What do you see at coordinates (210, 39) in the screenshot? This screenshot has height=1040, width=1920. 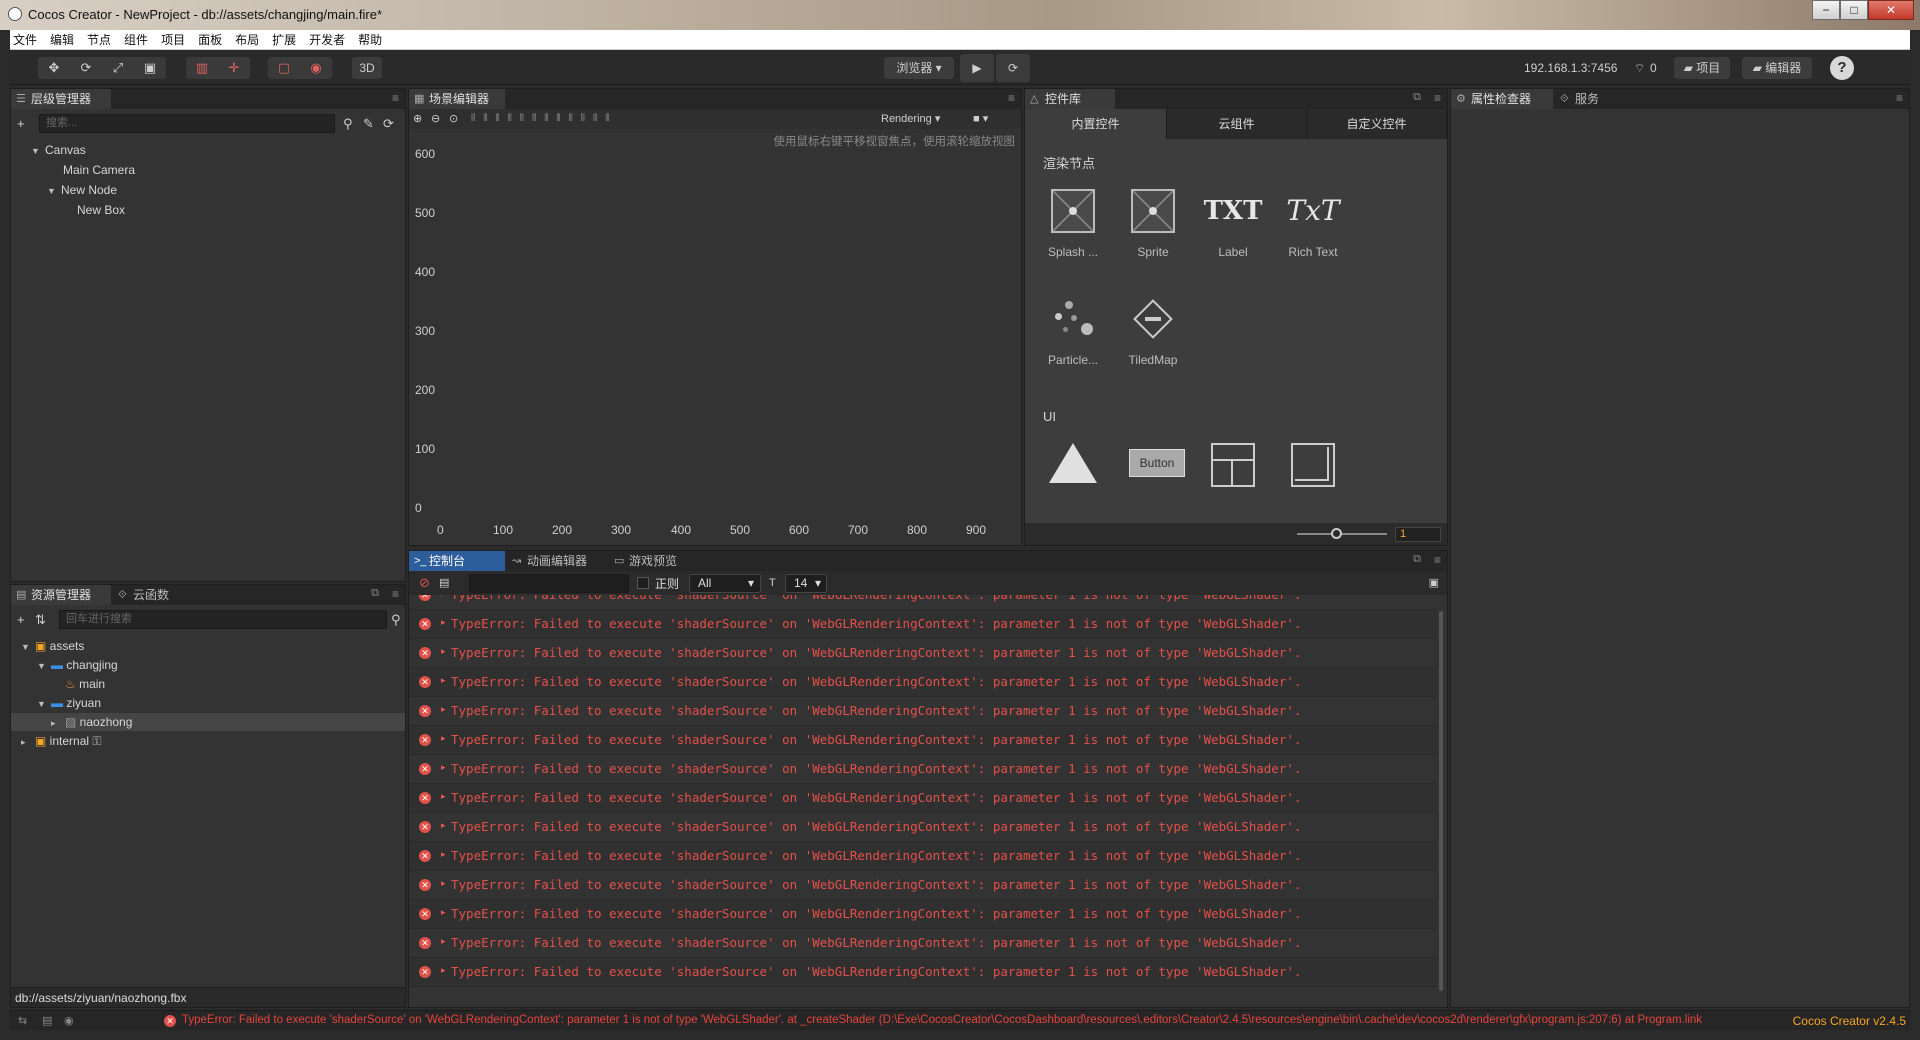 I see `menu-panel: 面板` at bounding box center [210, 39].